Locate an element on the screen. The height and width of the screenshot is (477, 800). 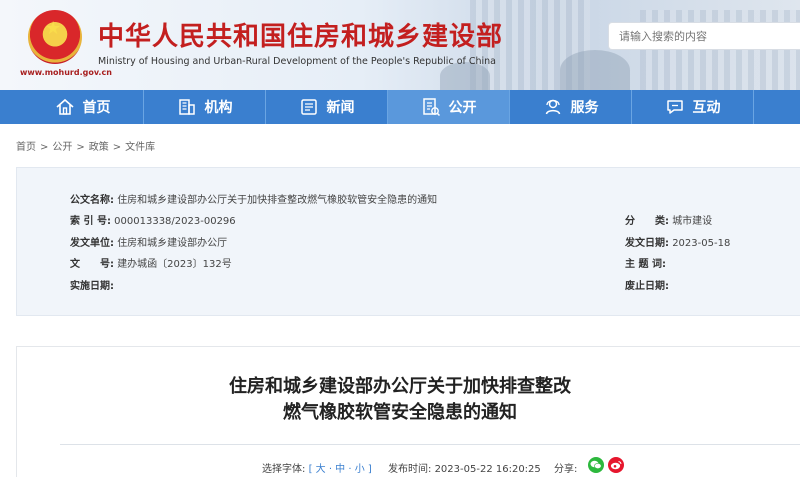
meta-row-index: 索 引 号: 000013338/2023-00296 is located at coordinates (153, 219).